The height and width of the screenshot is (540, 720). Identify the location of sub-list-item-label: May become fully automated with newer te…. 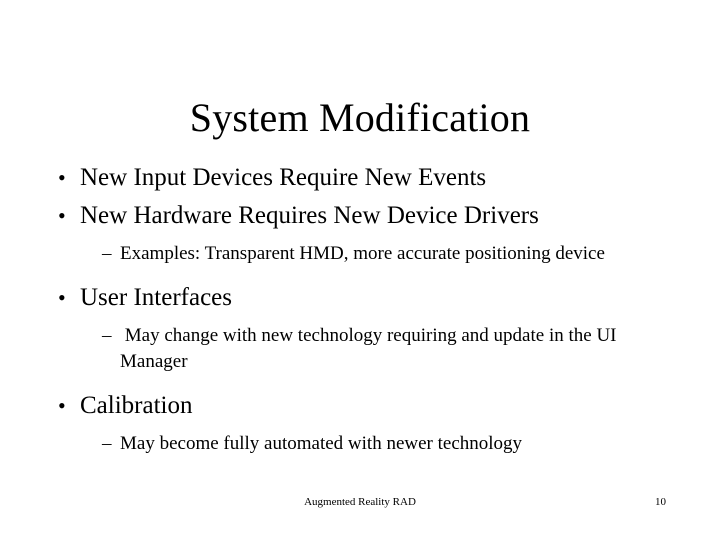
(321, 443).